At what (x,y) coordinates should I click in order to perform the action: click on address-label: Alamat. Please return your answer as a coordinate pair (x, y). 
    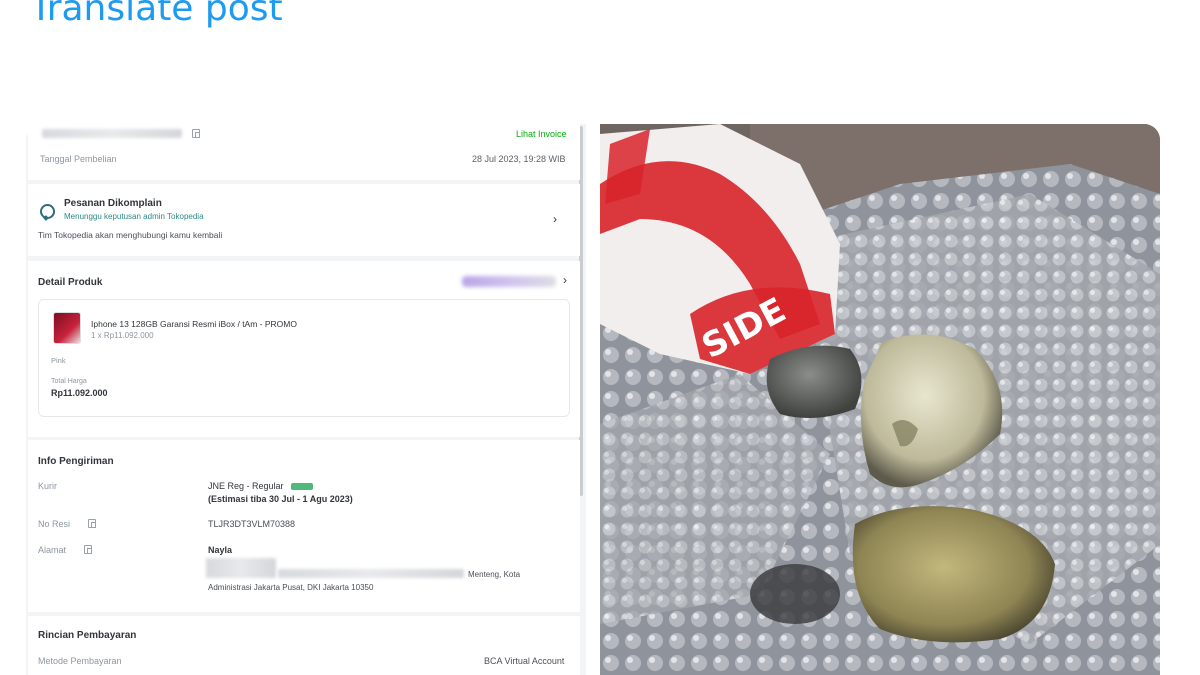
    Looking at the image, I should click on (52, 550).